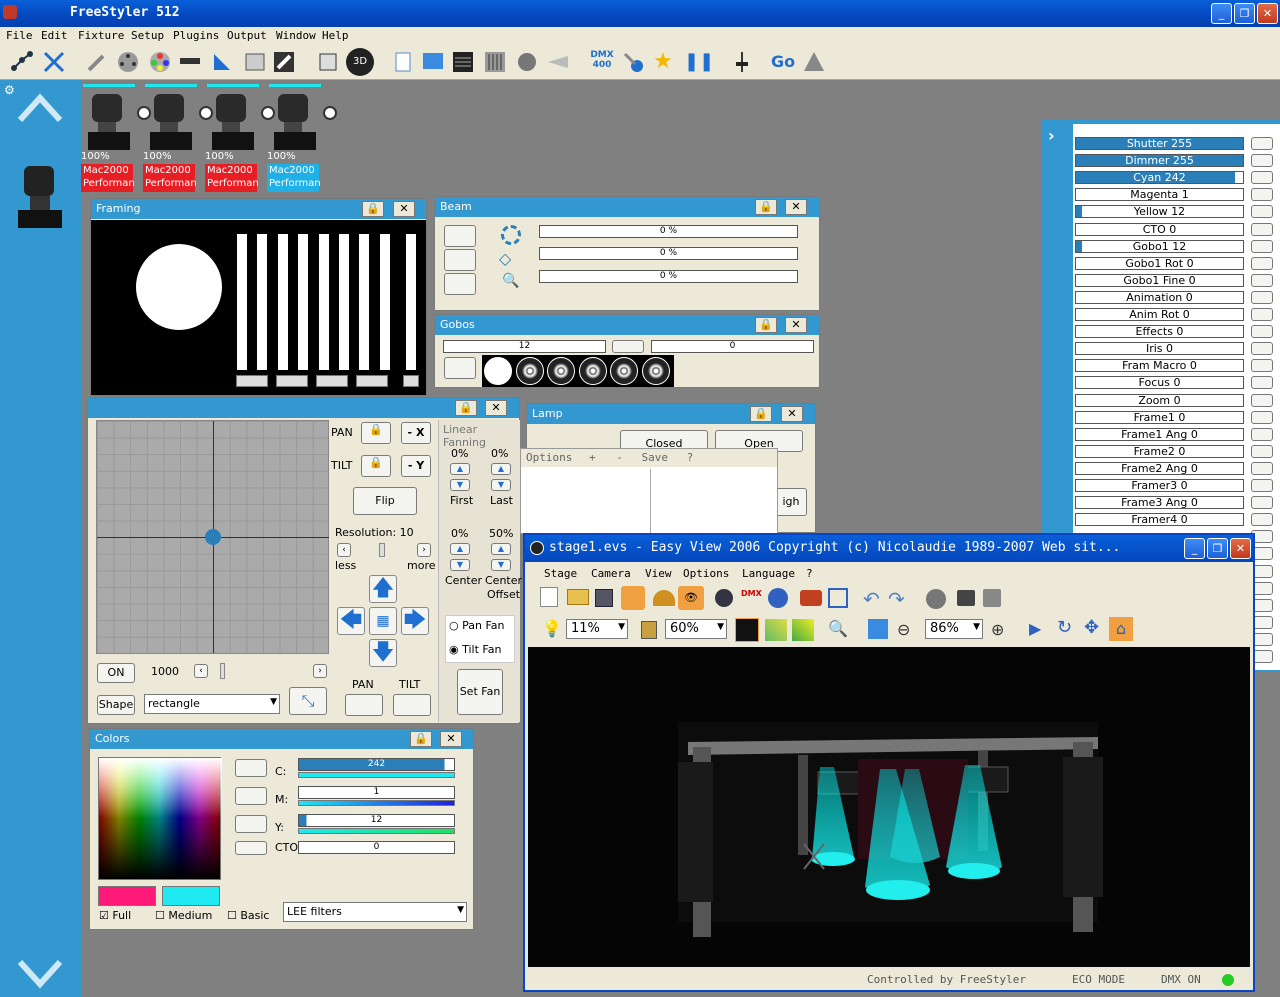  Describe the element at coordinates (658, 573) in the screenshot. I see `ev-menu-view: View` at that location.